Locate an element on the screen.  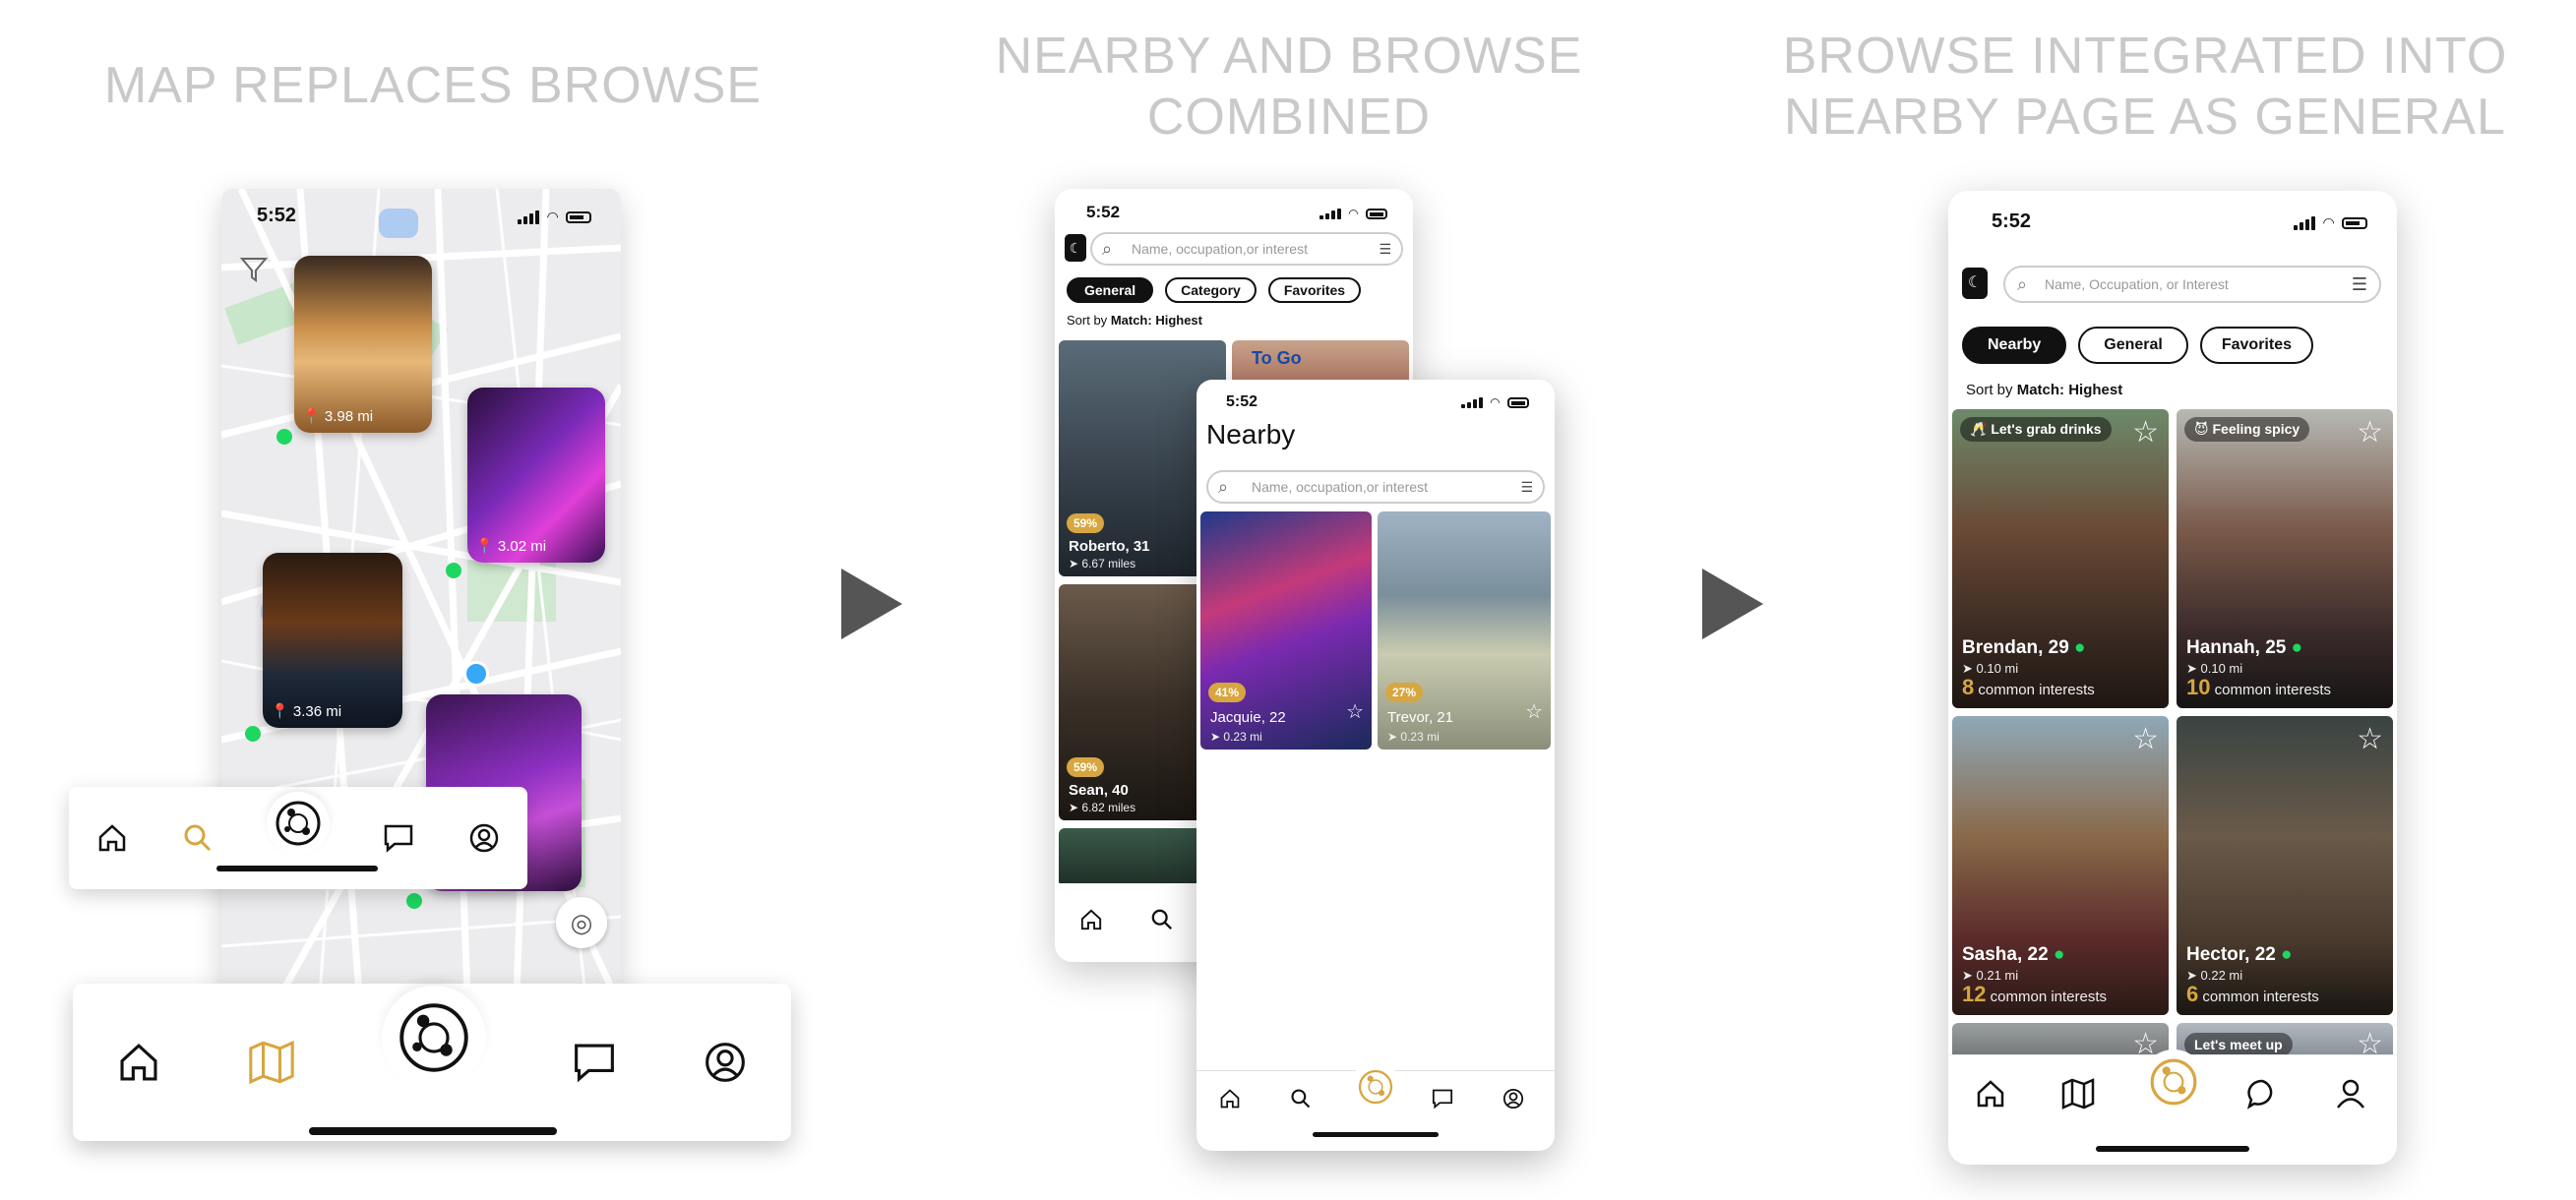
wifi-icon: ◠ is located at coordinates (1353, 213).